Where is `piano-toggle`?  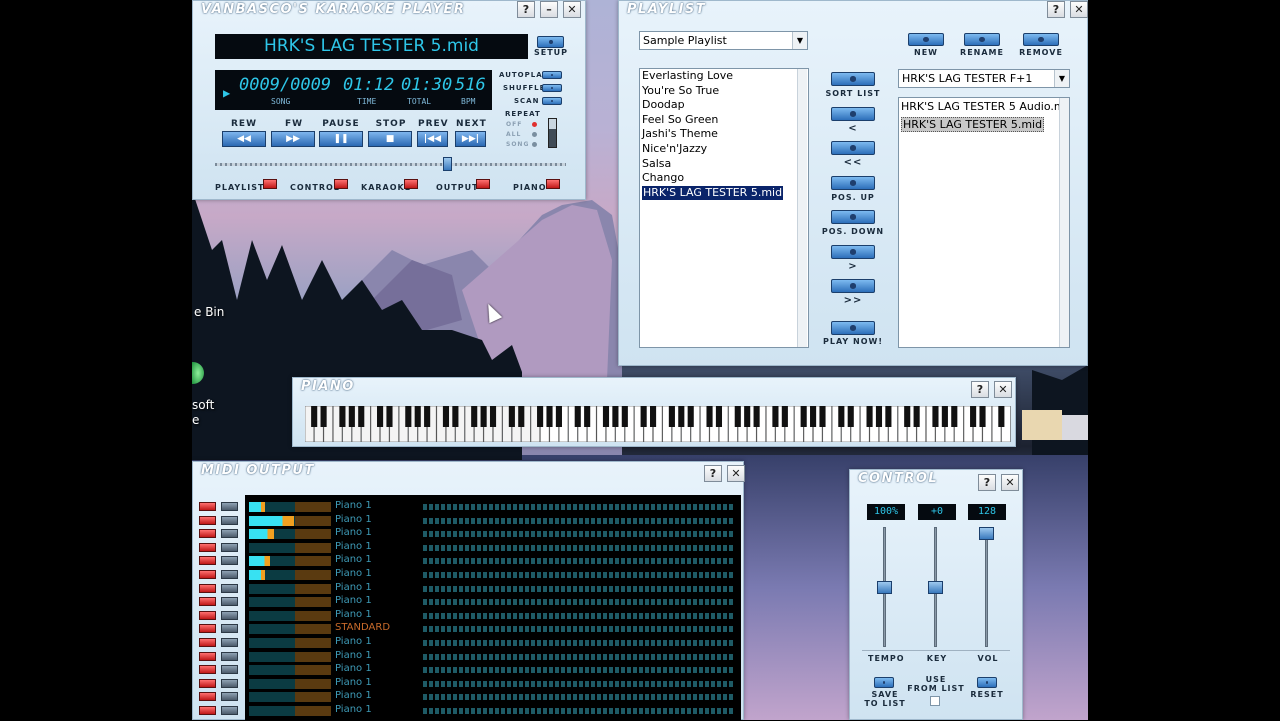 piano-toggle is located at coordinates (553, 184).